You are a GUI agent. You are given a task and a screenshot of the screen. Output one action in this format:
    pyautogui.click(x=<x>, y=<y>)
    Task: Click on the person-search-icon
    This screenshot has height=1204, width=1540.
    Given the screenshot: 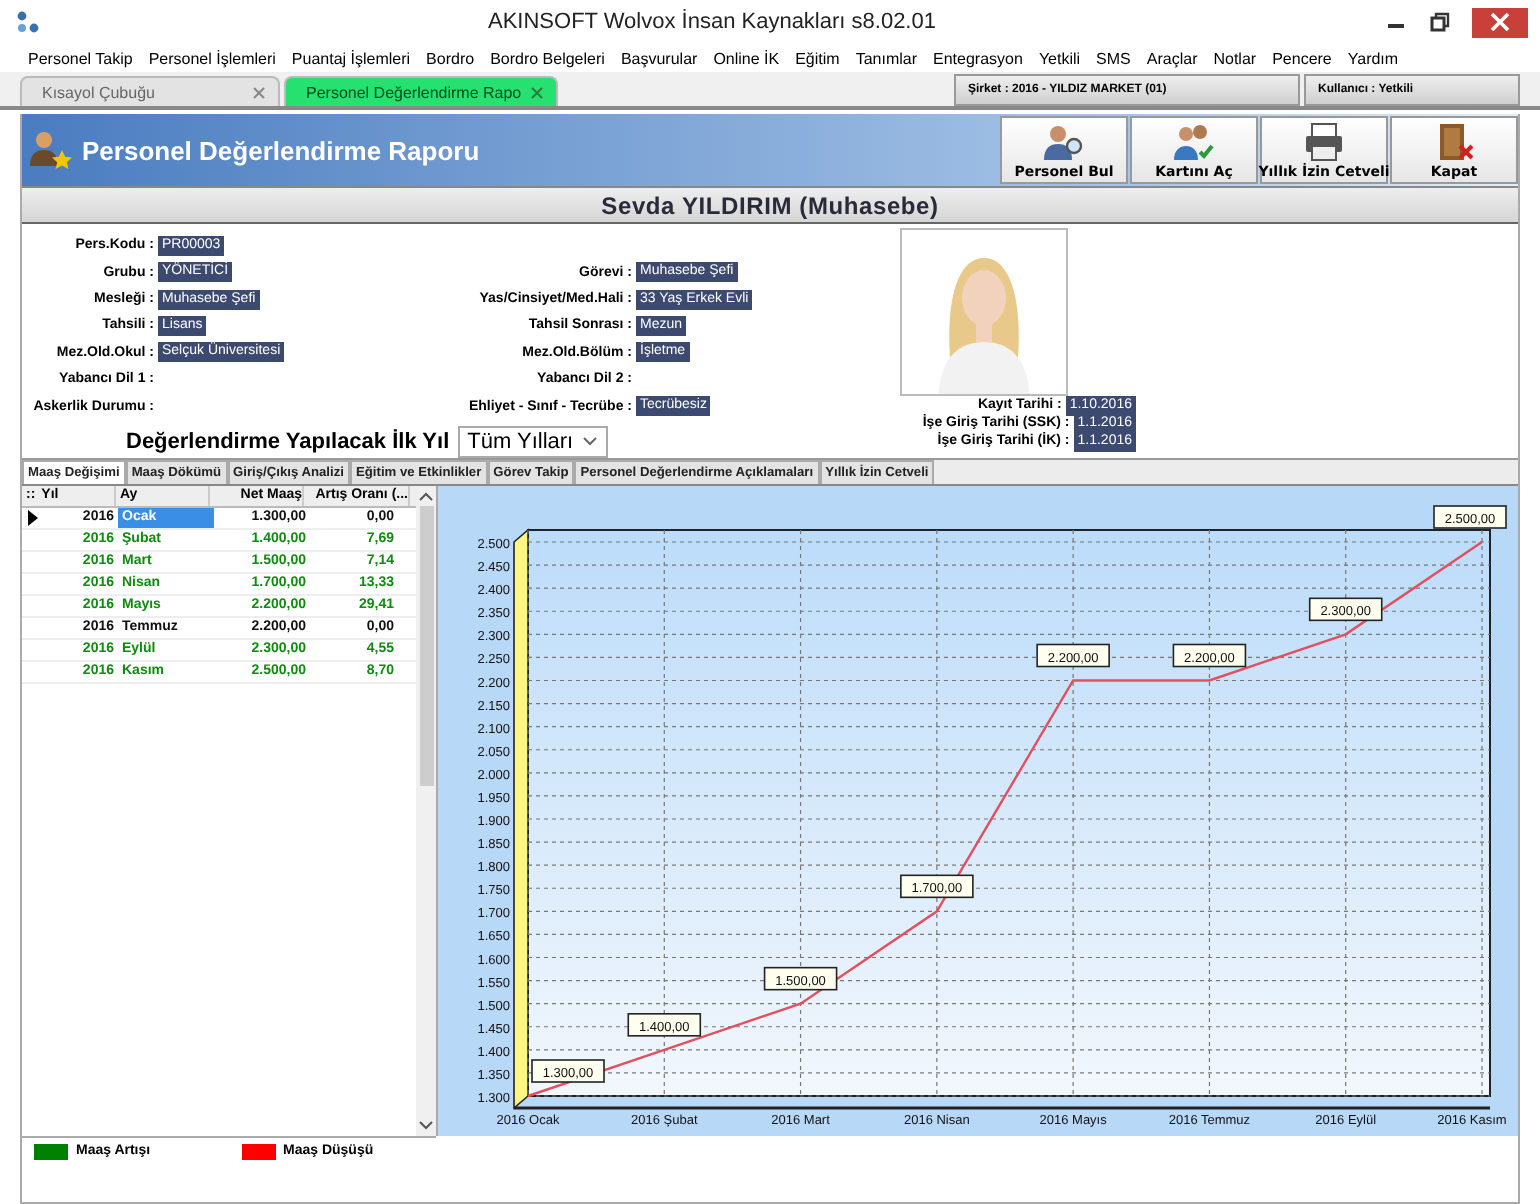 What is the action you would take?
    pyautogui.click(x=1064, y=141)
    